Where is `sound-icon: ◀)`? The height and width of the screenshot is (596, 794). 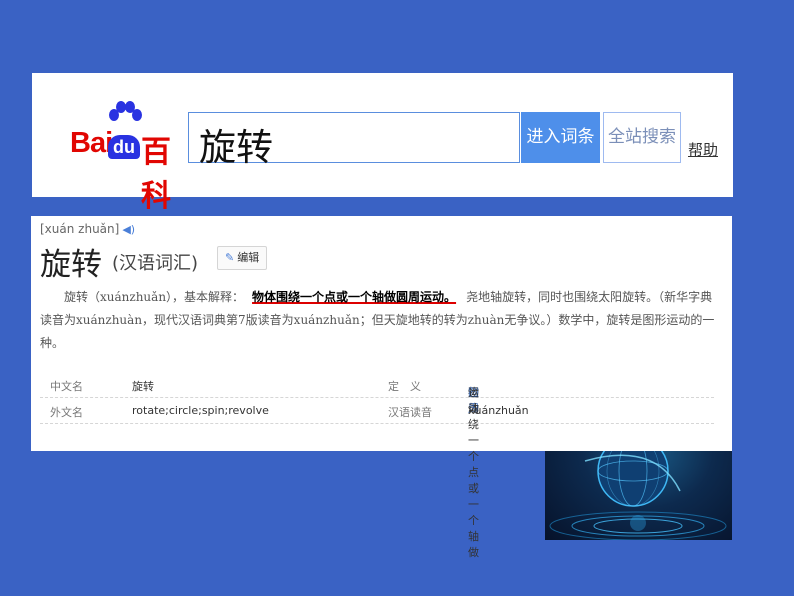 sound-icon: ◀) is located at coordinates (128, 229).